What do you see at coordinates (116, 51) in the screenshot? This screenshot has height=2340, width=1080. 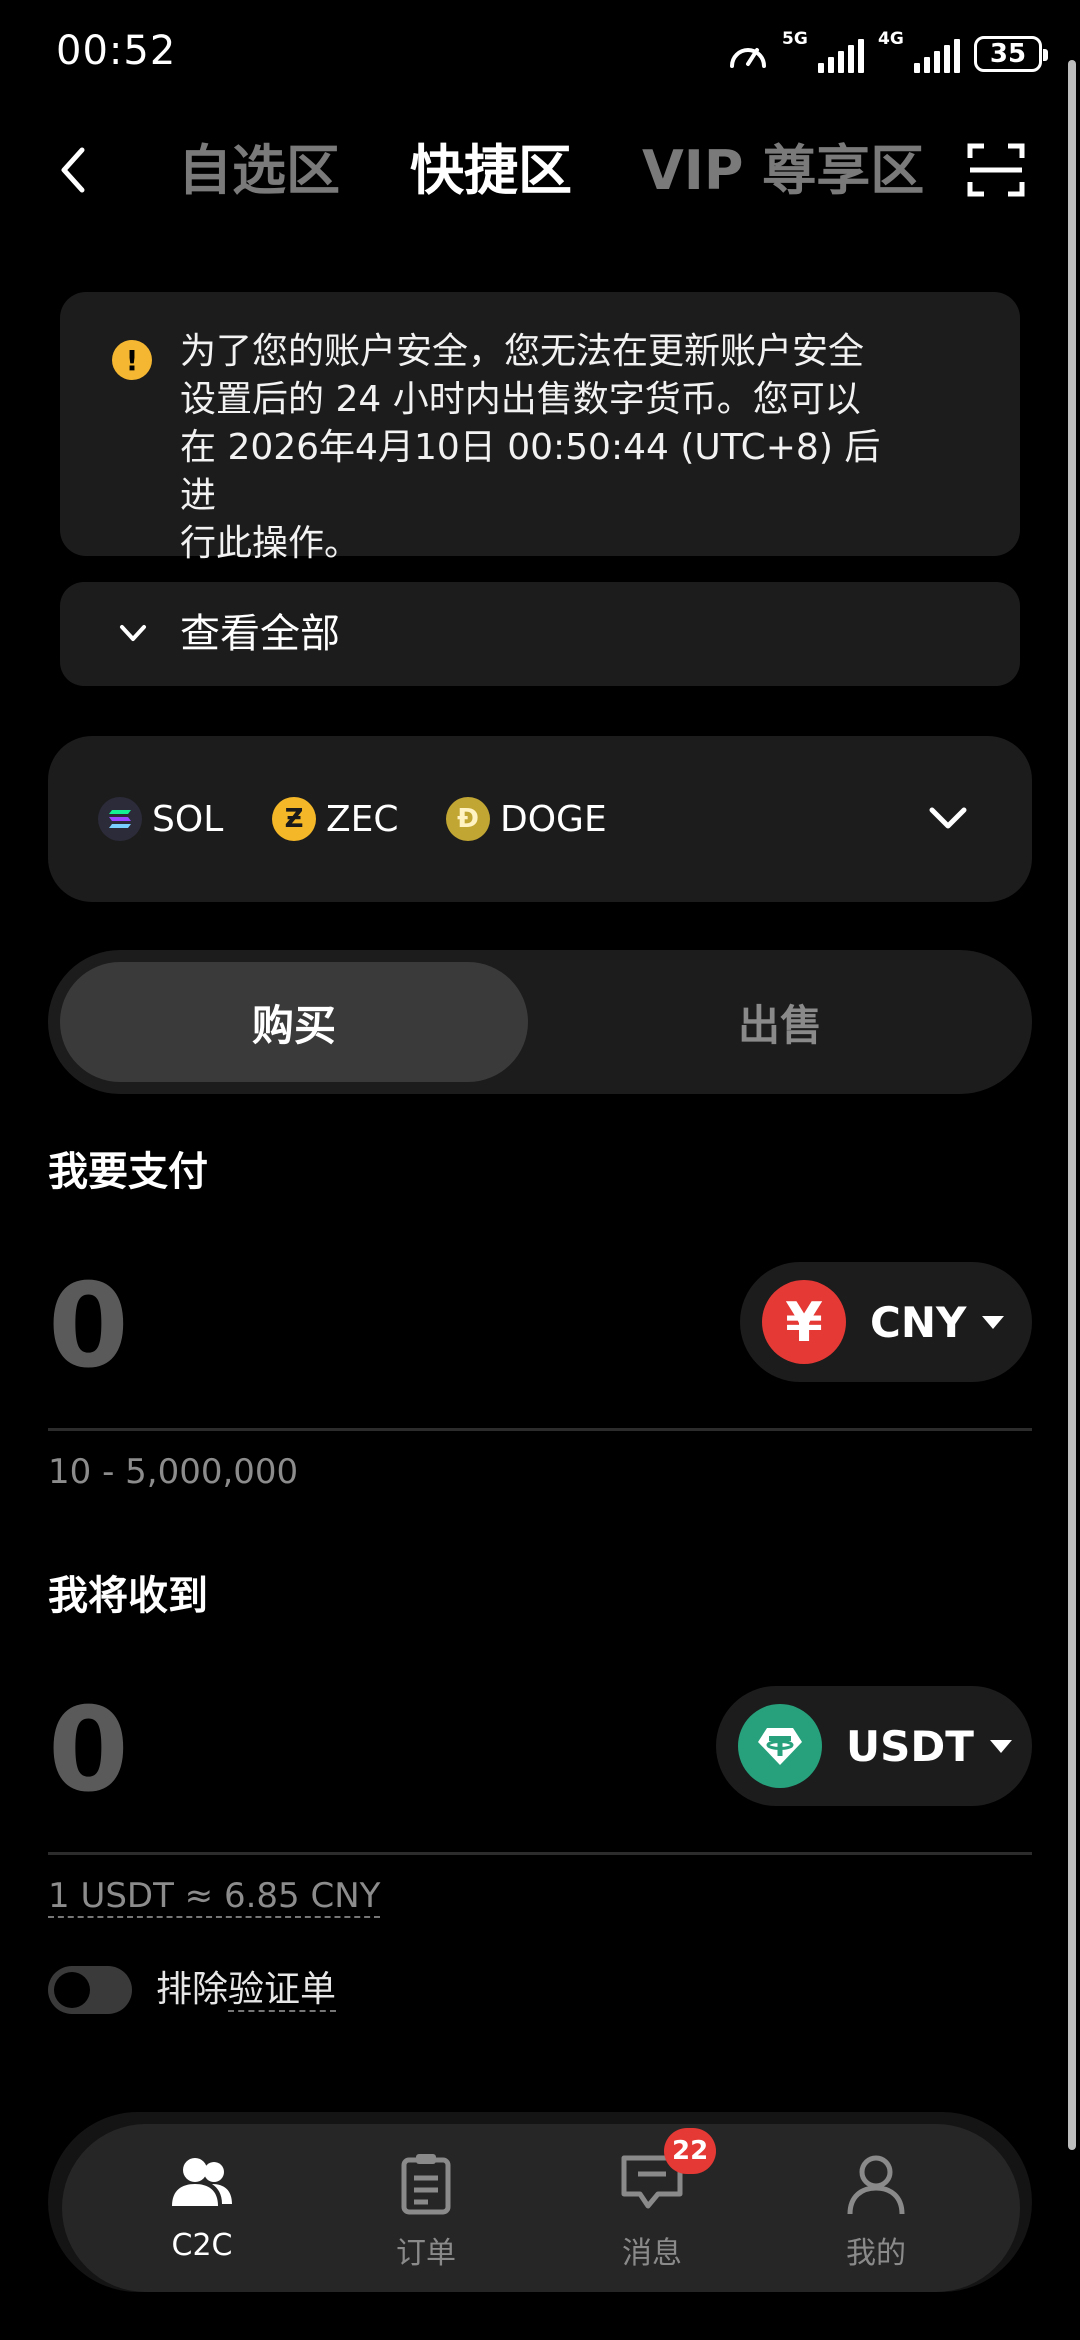 I see `status-time: 00:52` at bounding box center [116, 51].